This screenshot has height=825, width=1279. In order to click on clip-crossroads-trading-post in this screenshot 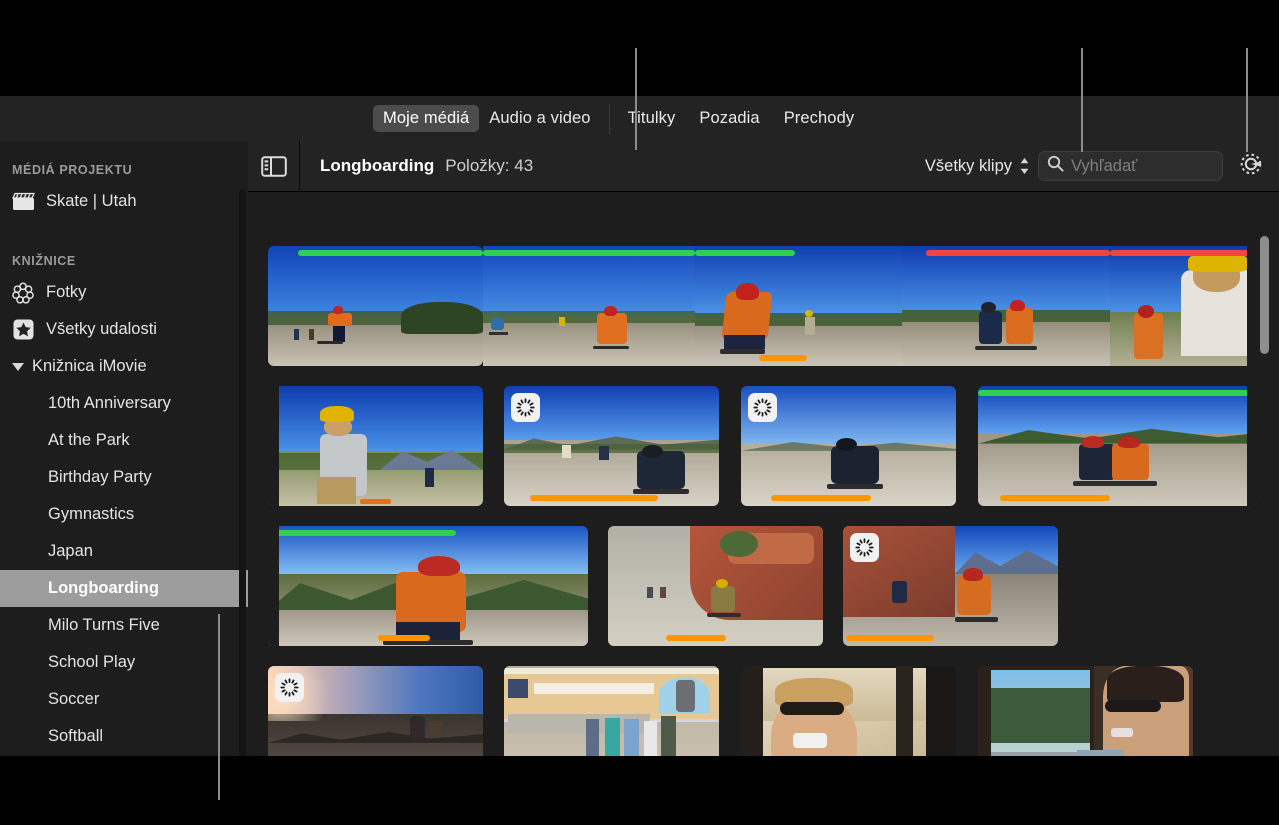, I will do `click(611, 711)`.